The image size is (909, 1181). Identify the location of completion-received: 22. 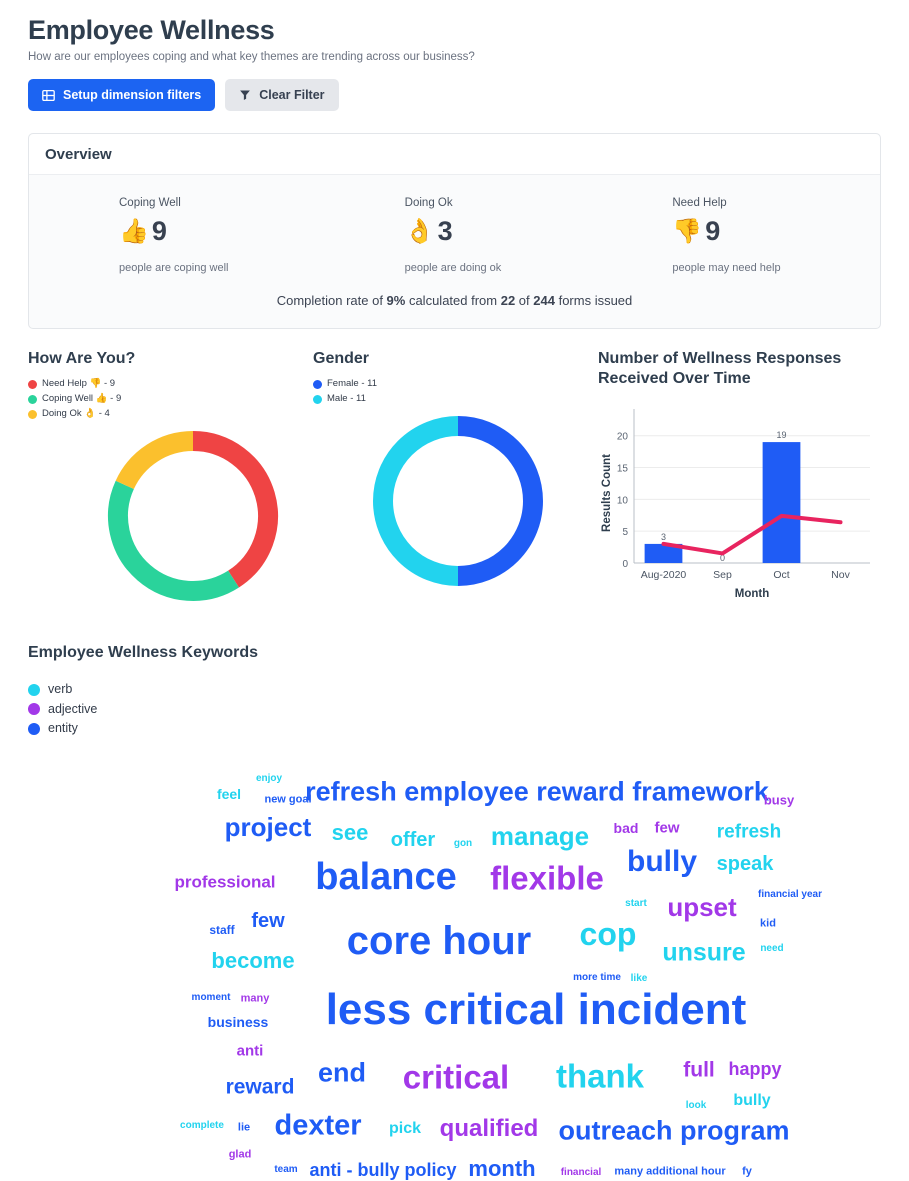
(508, 301).